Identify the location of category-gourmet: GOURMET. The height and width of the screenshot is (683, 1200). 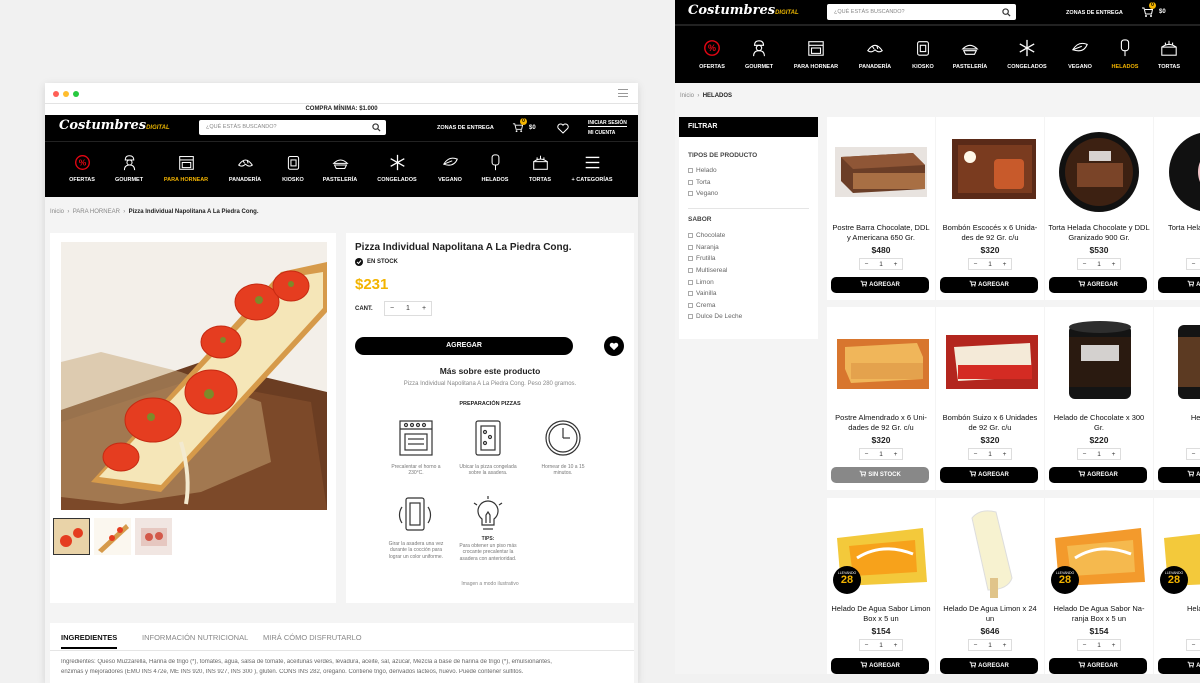
(759, 54).